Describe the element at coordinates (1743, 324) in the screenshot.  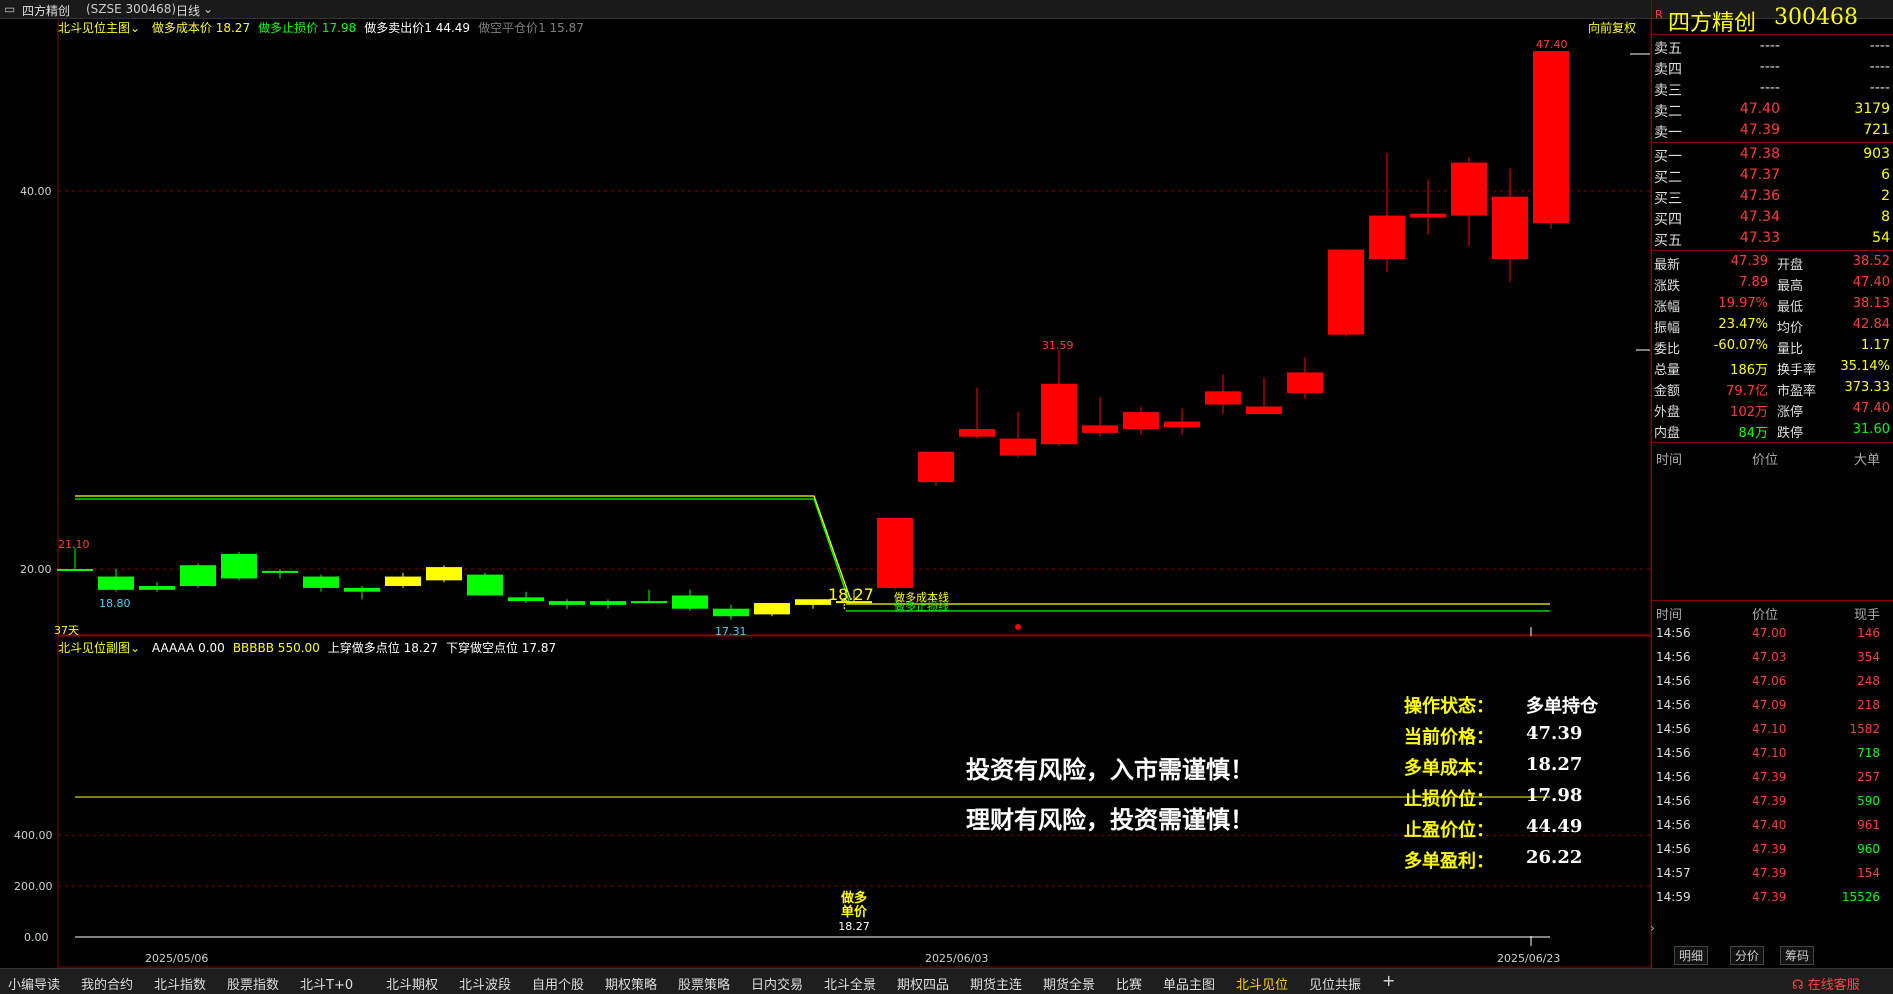
I see `stat-value: 23.47%` at that location.